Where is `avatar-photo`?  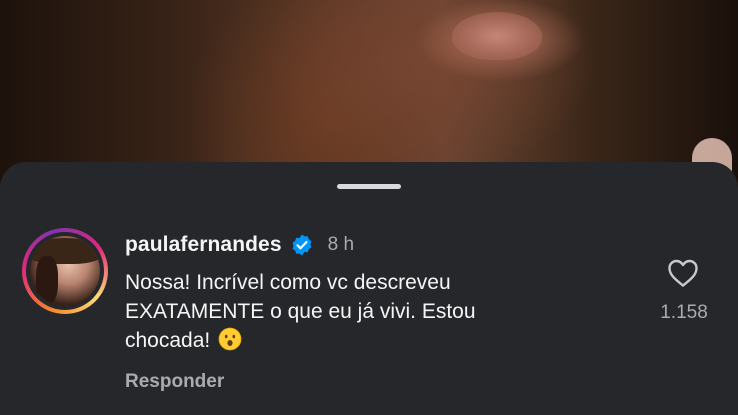
avatar-photo is located at coordinates (65, 271).